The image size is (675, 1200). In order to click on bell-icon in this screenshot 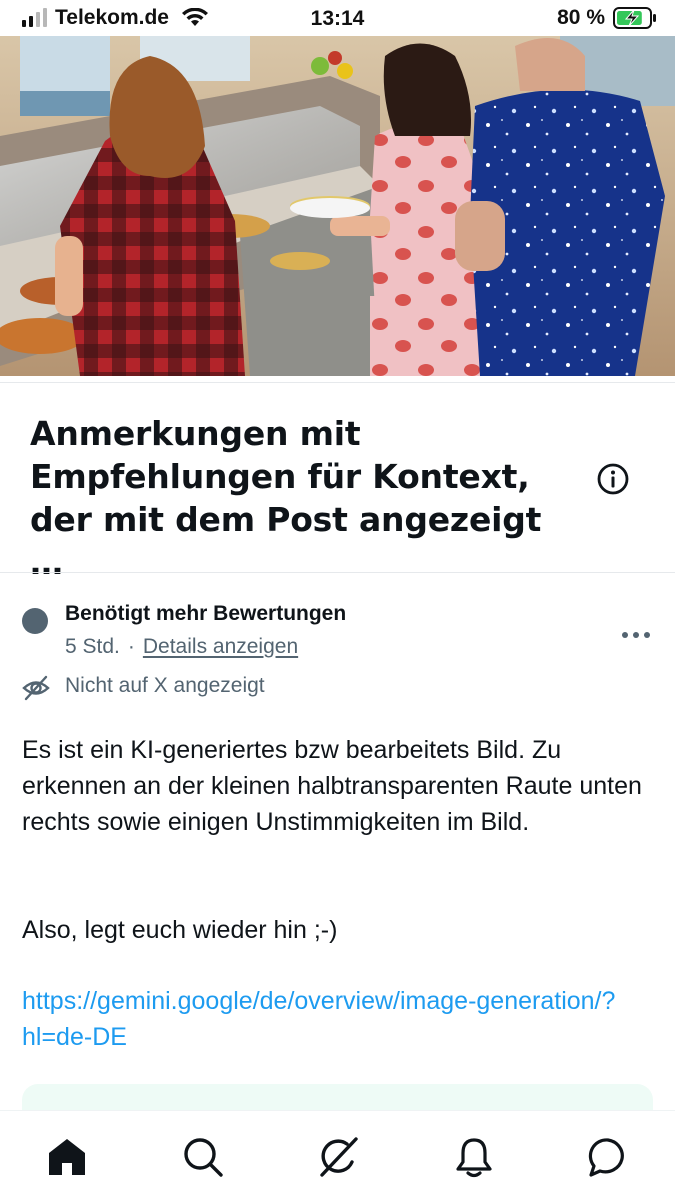, I will do `click(474, 1158)`.